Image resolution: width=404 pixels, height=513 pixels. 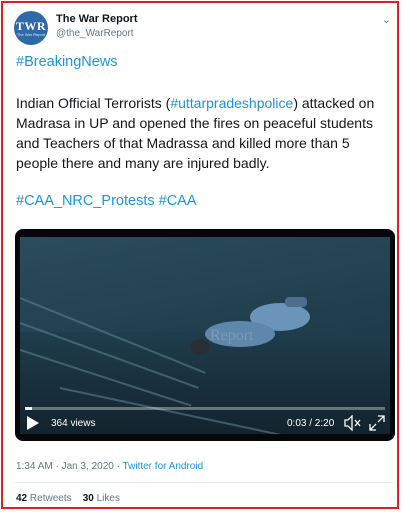 I want to click on hashtag-list: #CAA_NRC_Protests #CAA, so click(x=106, y=201).